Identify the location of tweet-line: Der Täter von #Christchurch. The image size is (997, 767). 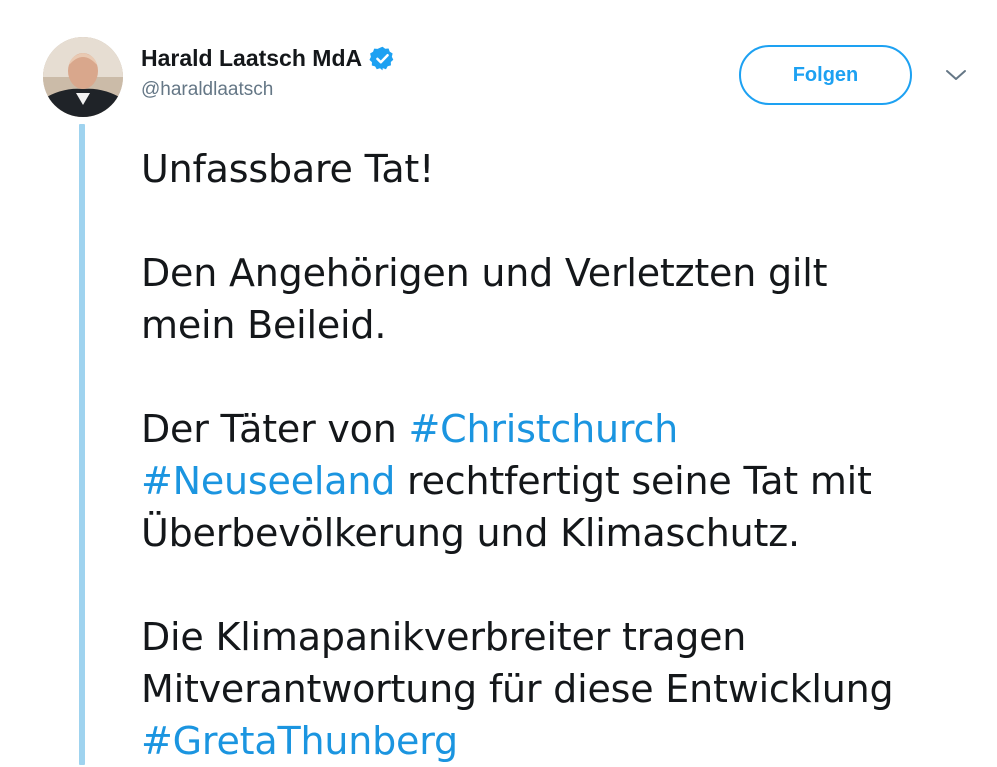
(556, 429).